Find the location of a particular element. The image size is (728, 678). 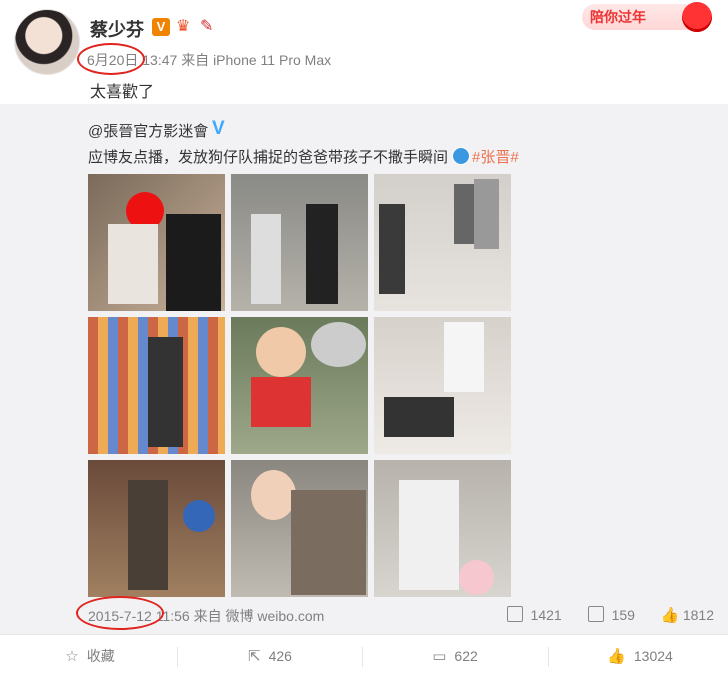

favorite-label: 收藏 is located at coordinates (100, 656).